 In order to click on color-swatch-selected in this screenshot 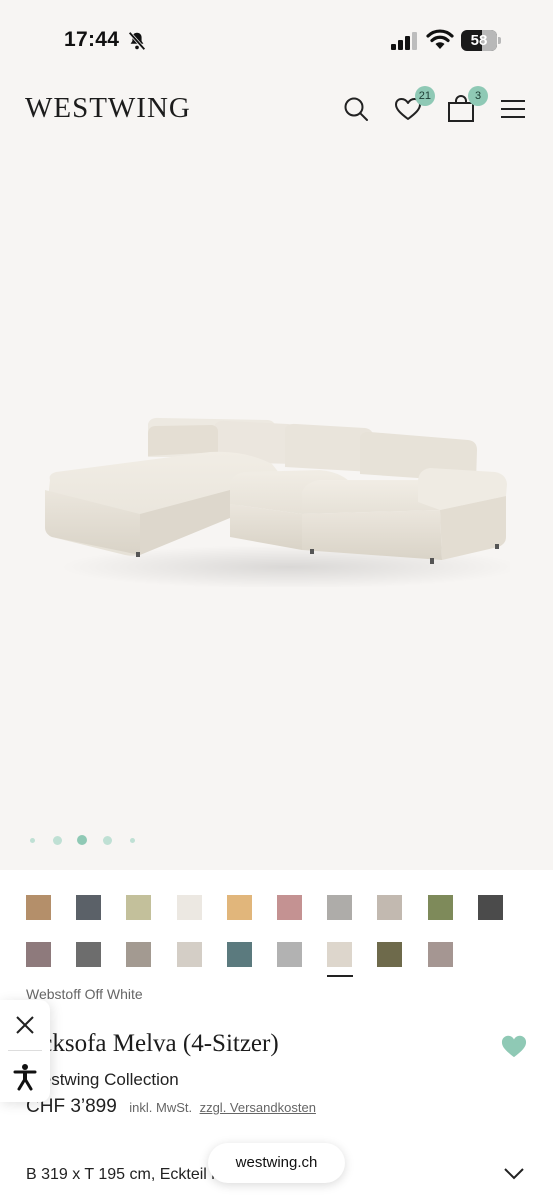, I will do `click(340, 954)`.